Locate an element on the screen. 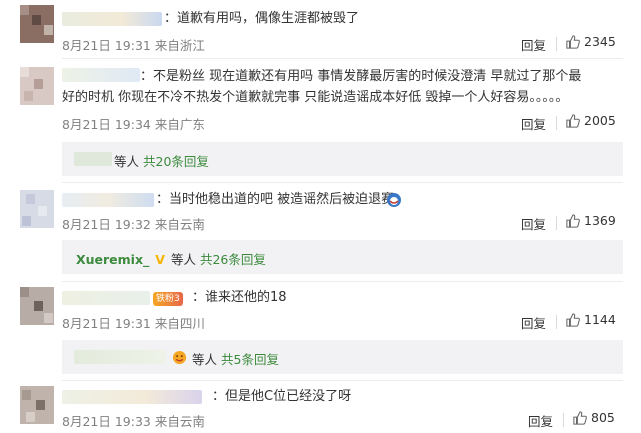  comment-meta: 8月21日 19:31 来自浙江 is located at coordinates (133, 44).